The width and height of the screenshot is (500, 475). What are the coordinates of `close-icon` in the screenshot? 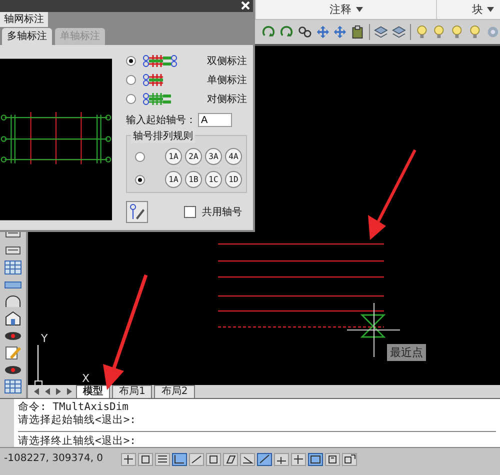 It's located at (245, 5).